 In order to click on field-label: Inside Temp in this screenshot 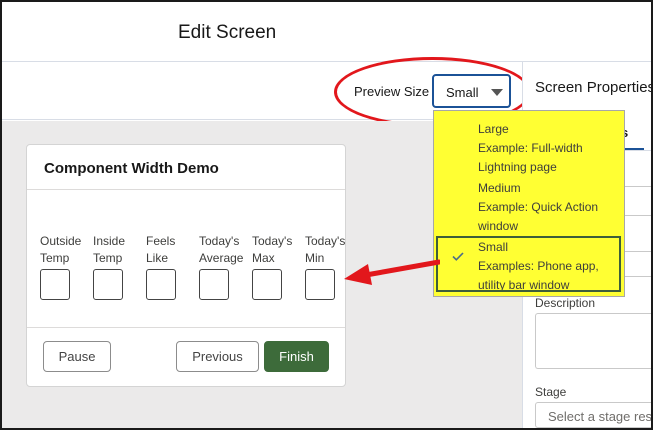, I will do `click(109, 249)`.